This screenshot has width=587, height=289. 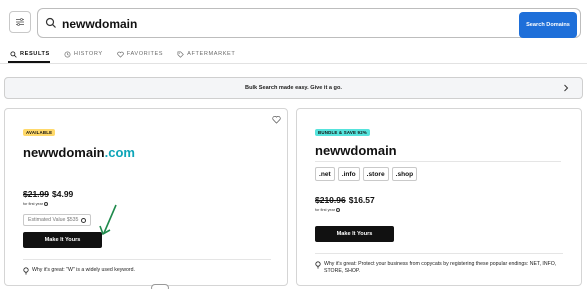 What do you see at coordinates (36, 194) in the screenshot?
I see `old-price: $21.99` at bounding box center [36, 194].